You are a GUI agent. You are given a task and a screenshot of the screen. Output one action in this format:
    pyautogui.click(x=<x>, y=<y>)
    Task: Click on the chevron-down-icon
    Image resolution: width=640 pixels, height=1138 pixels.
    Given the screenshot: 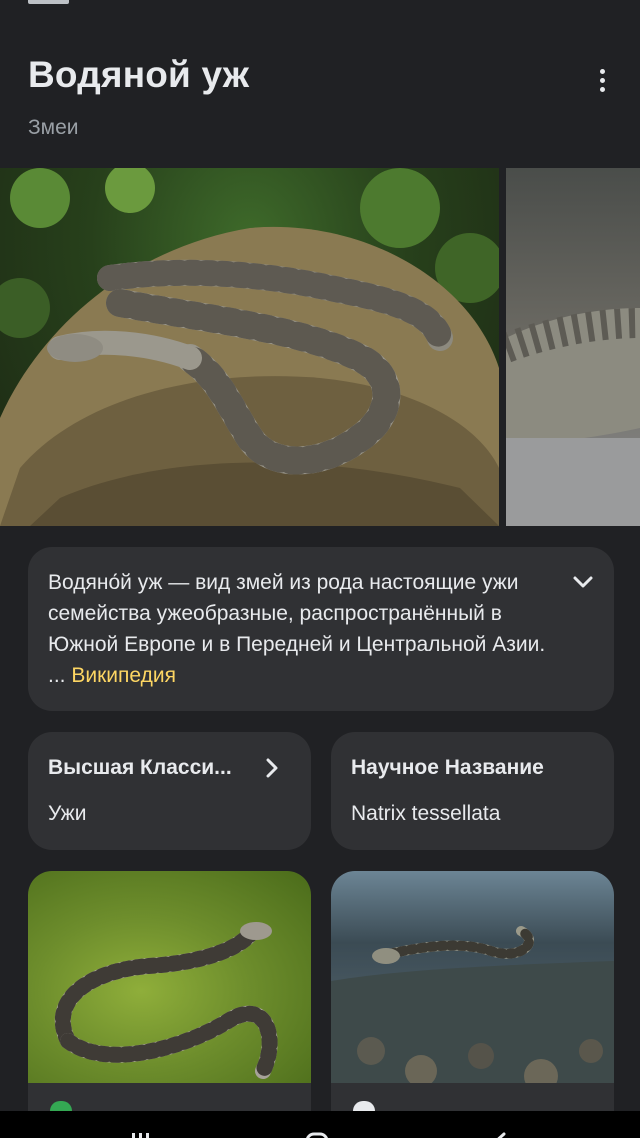 What is the action you would take?
    pyautogui.click(x=583, y=582)
    